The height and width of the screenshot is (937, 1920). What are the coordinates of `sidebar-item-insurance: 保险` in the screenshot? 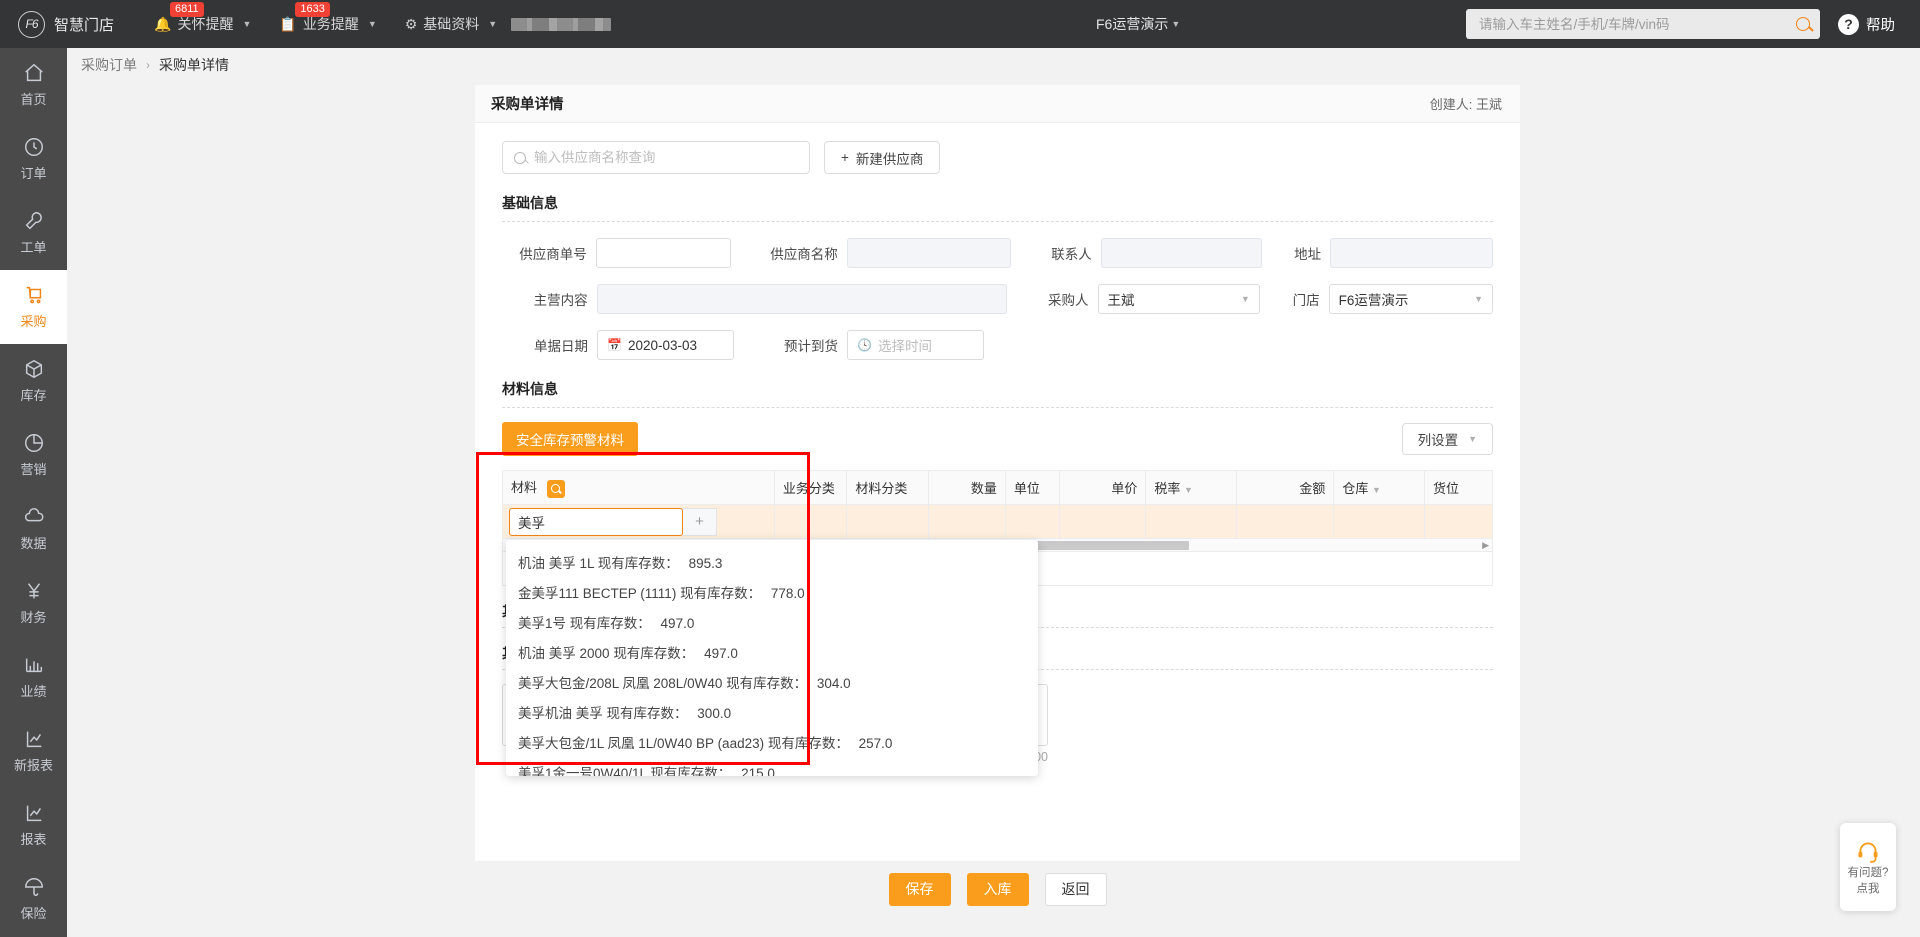 It's located at (33, 899).